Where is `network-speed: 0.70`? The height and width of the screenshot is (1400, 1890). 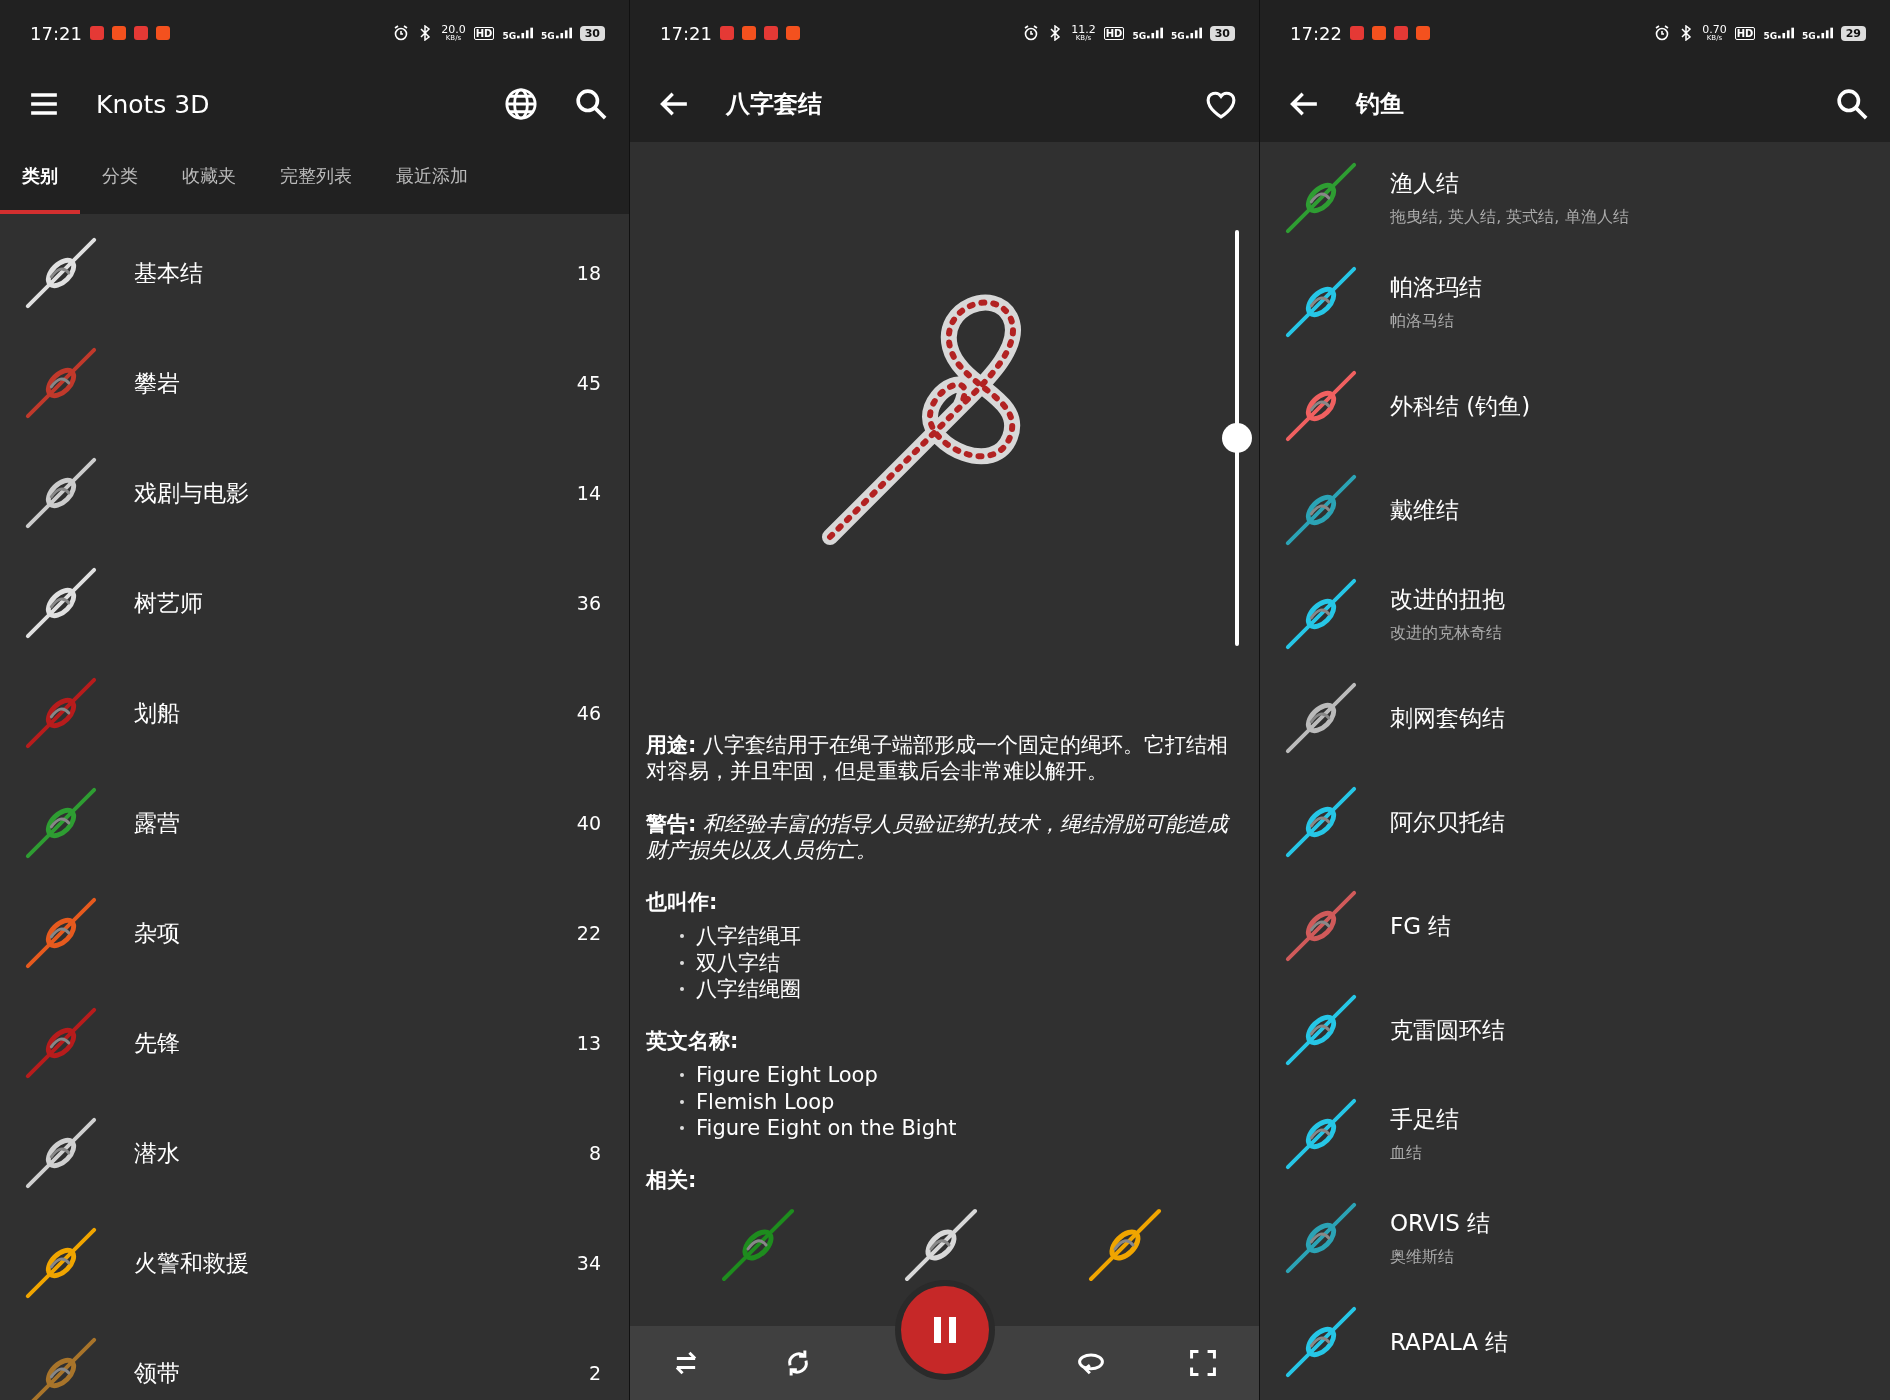
network-speed: 0.70 is located at coordinates (1714, 29).